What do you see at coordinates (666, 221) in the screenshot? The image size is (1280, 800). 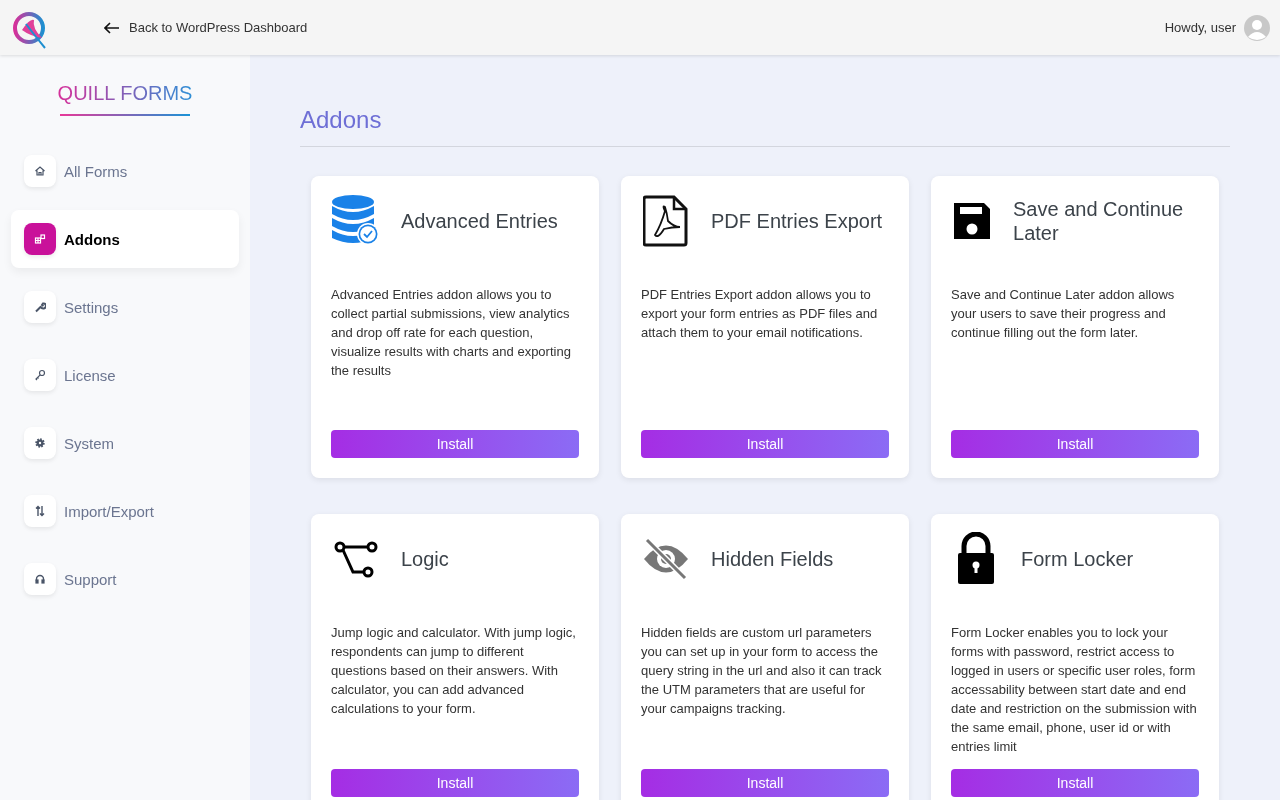 I see `pdf-file-icon` at bounding box center [666, 221].